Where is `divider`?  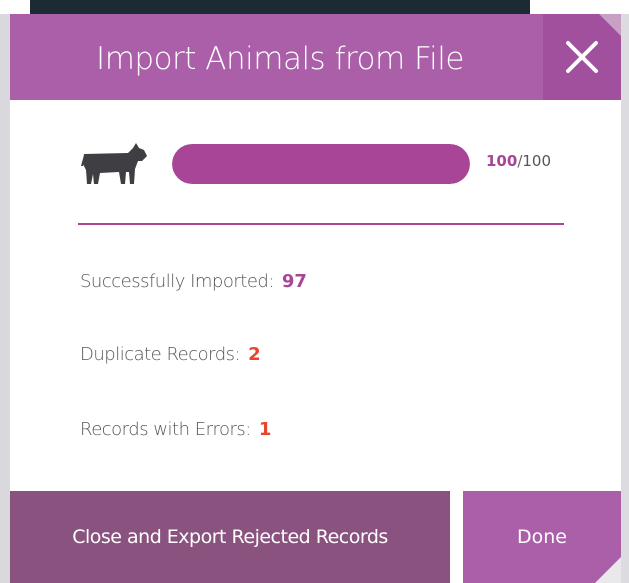 divider is located at coordinates (321, 224).